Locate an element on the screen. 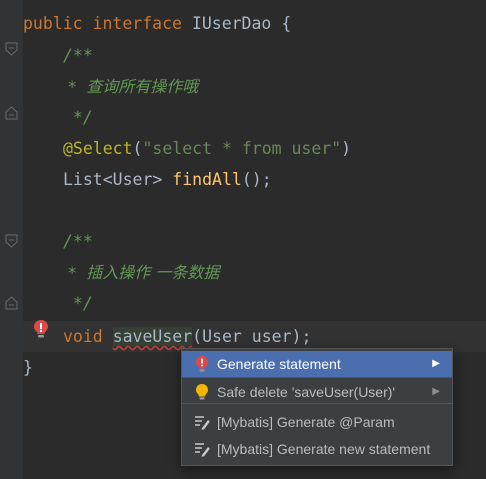 This screenshot has width=486, height=479. brace: { is located at coordinates (286, 23).